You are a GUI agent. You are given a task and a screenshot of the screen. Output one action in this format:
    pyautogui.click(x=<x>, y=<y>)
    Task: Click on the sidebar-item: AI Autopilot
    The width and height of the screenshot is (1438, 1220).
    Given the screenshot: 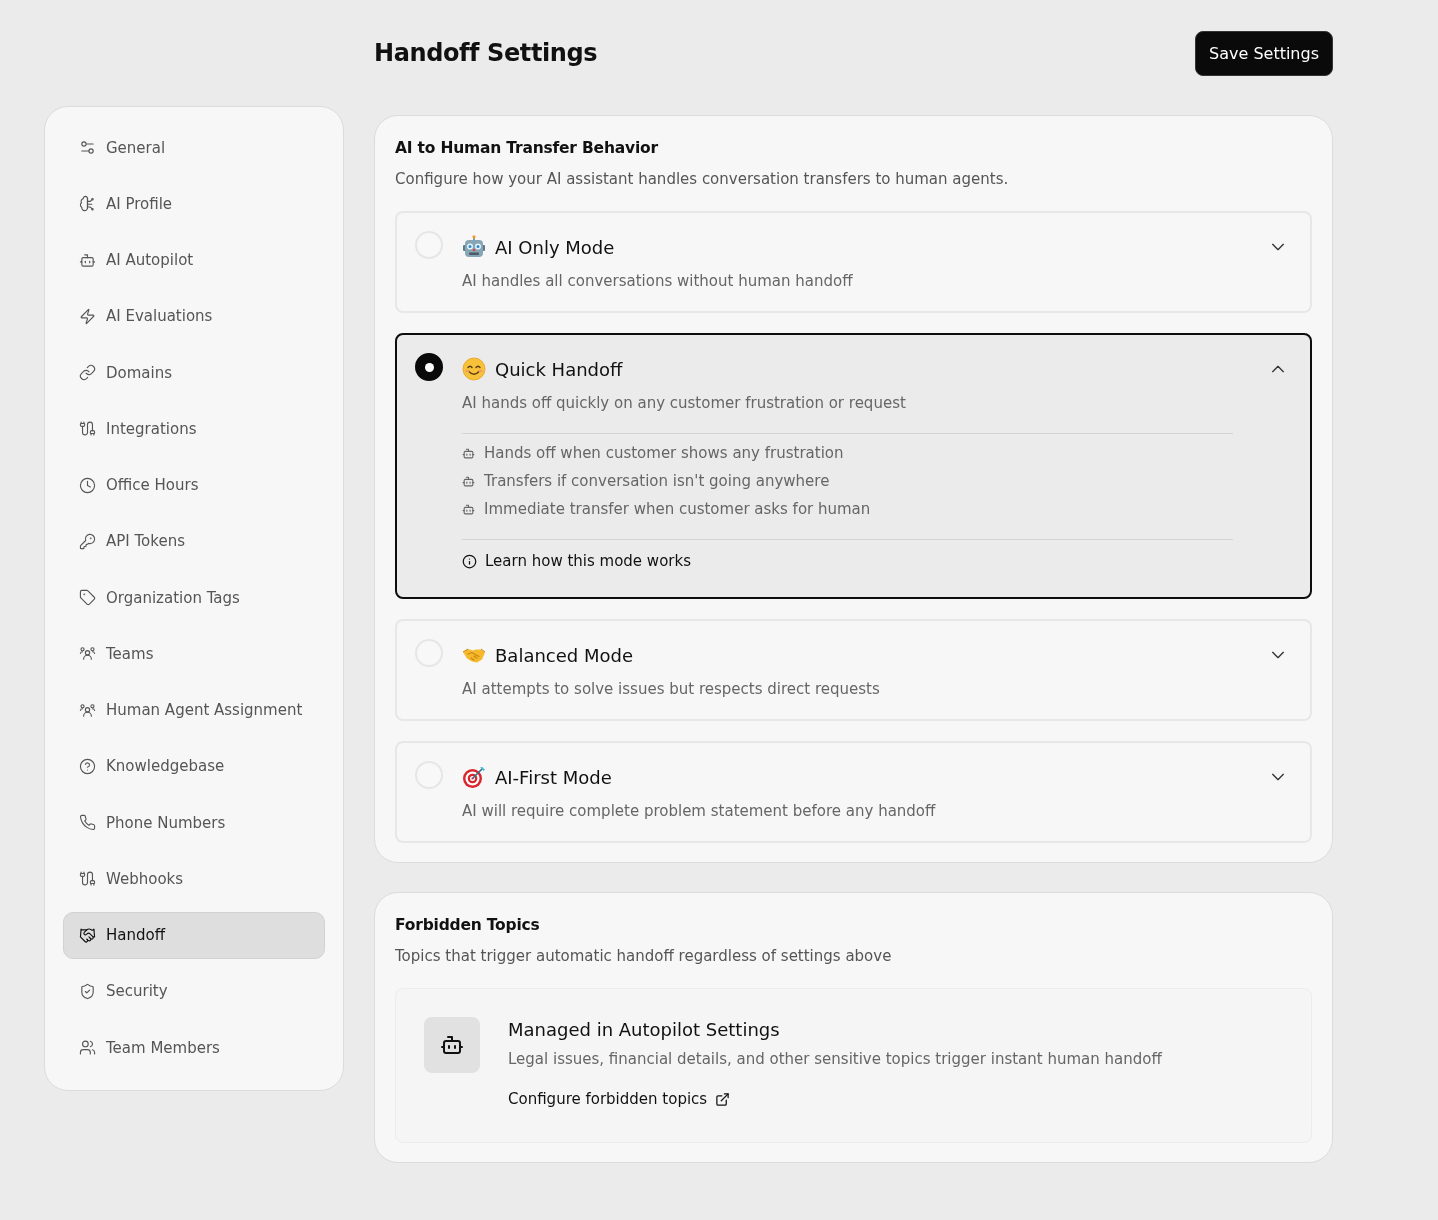 What is the action you would take?
    pyautogui.click(x=194, y=260)
    